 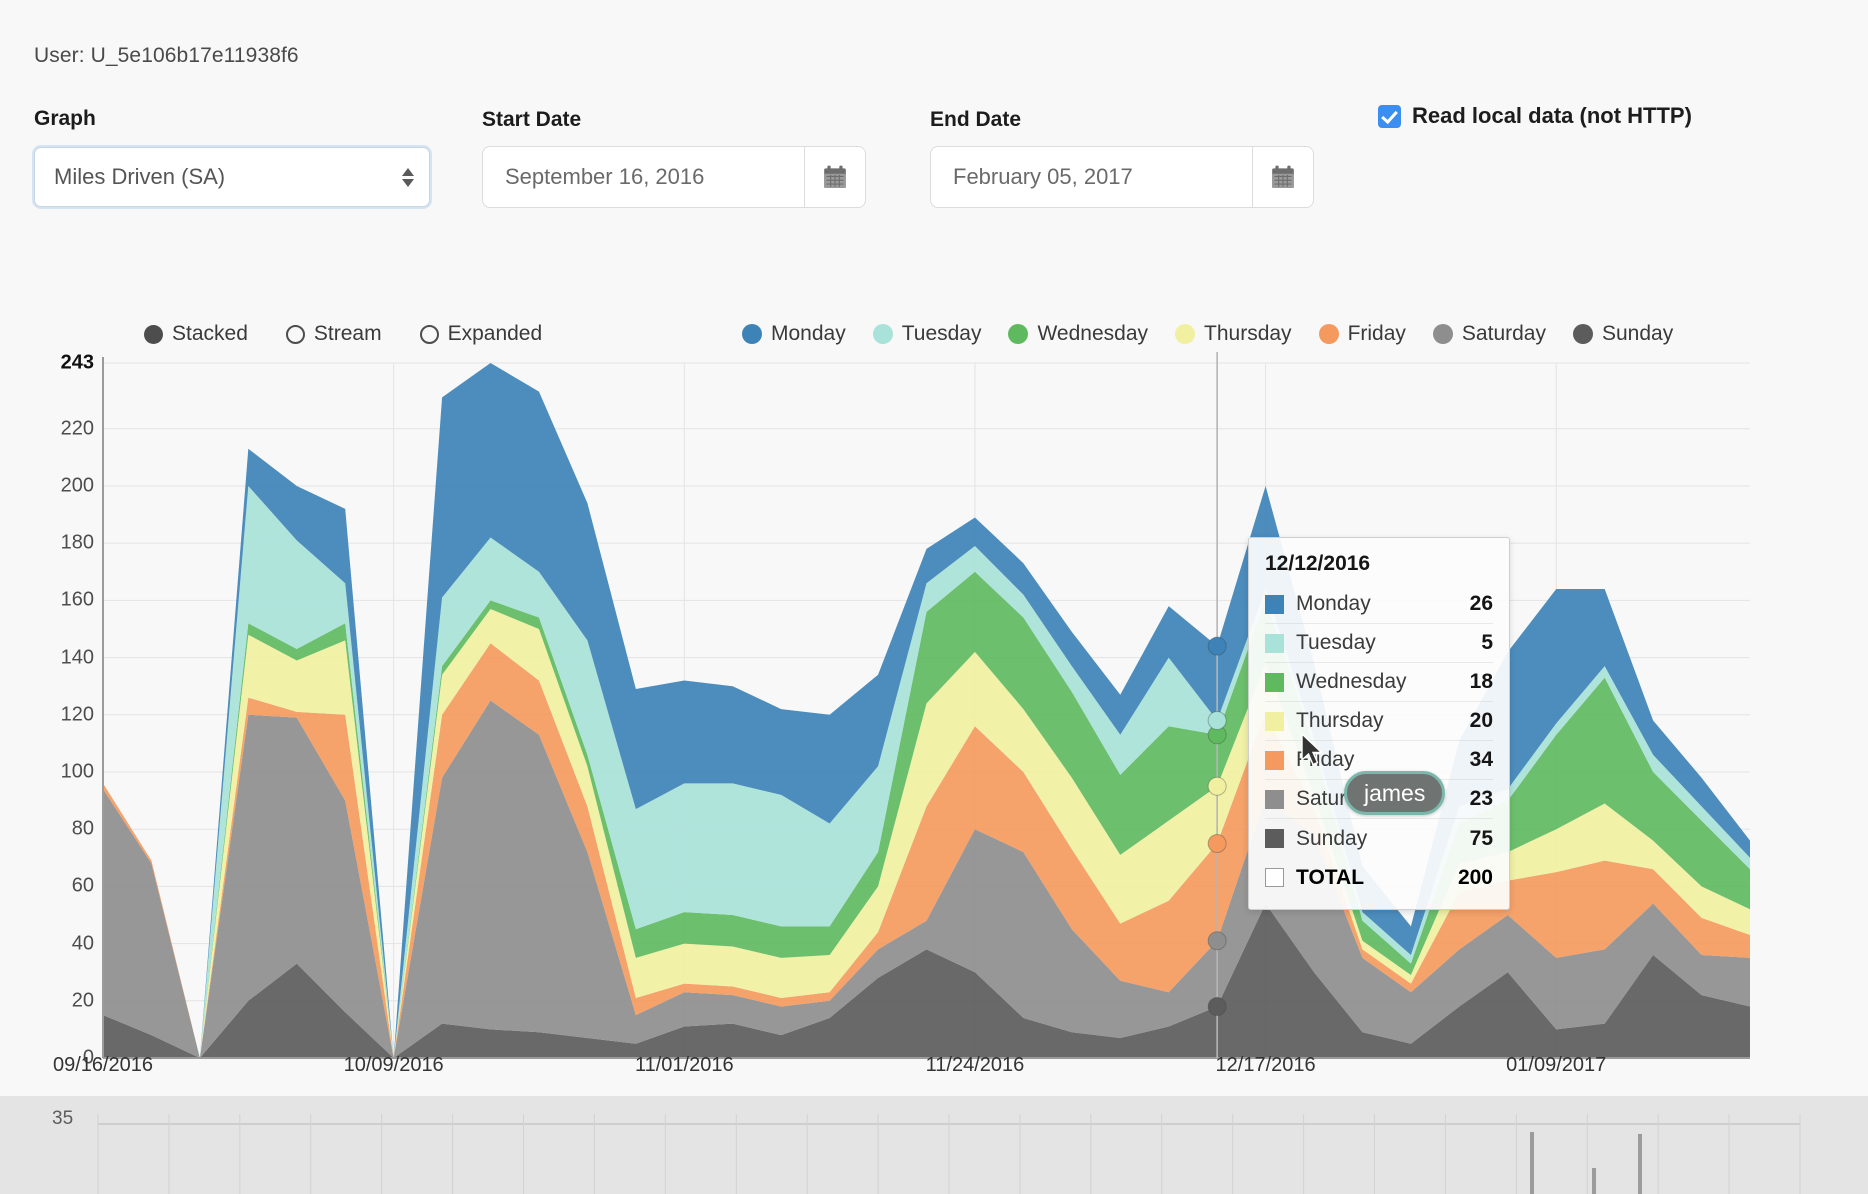 I want to click on series-legend-item-tuesday: Tuesday, so click(x=927, y=334).